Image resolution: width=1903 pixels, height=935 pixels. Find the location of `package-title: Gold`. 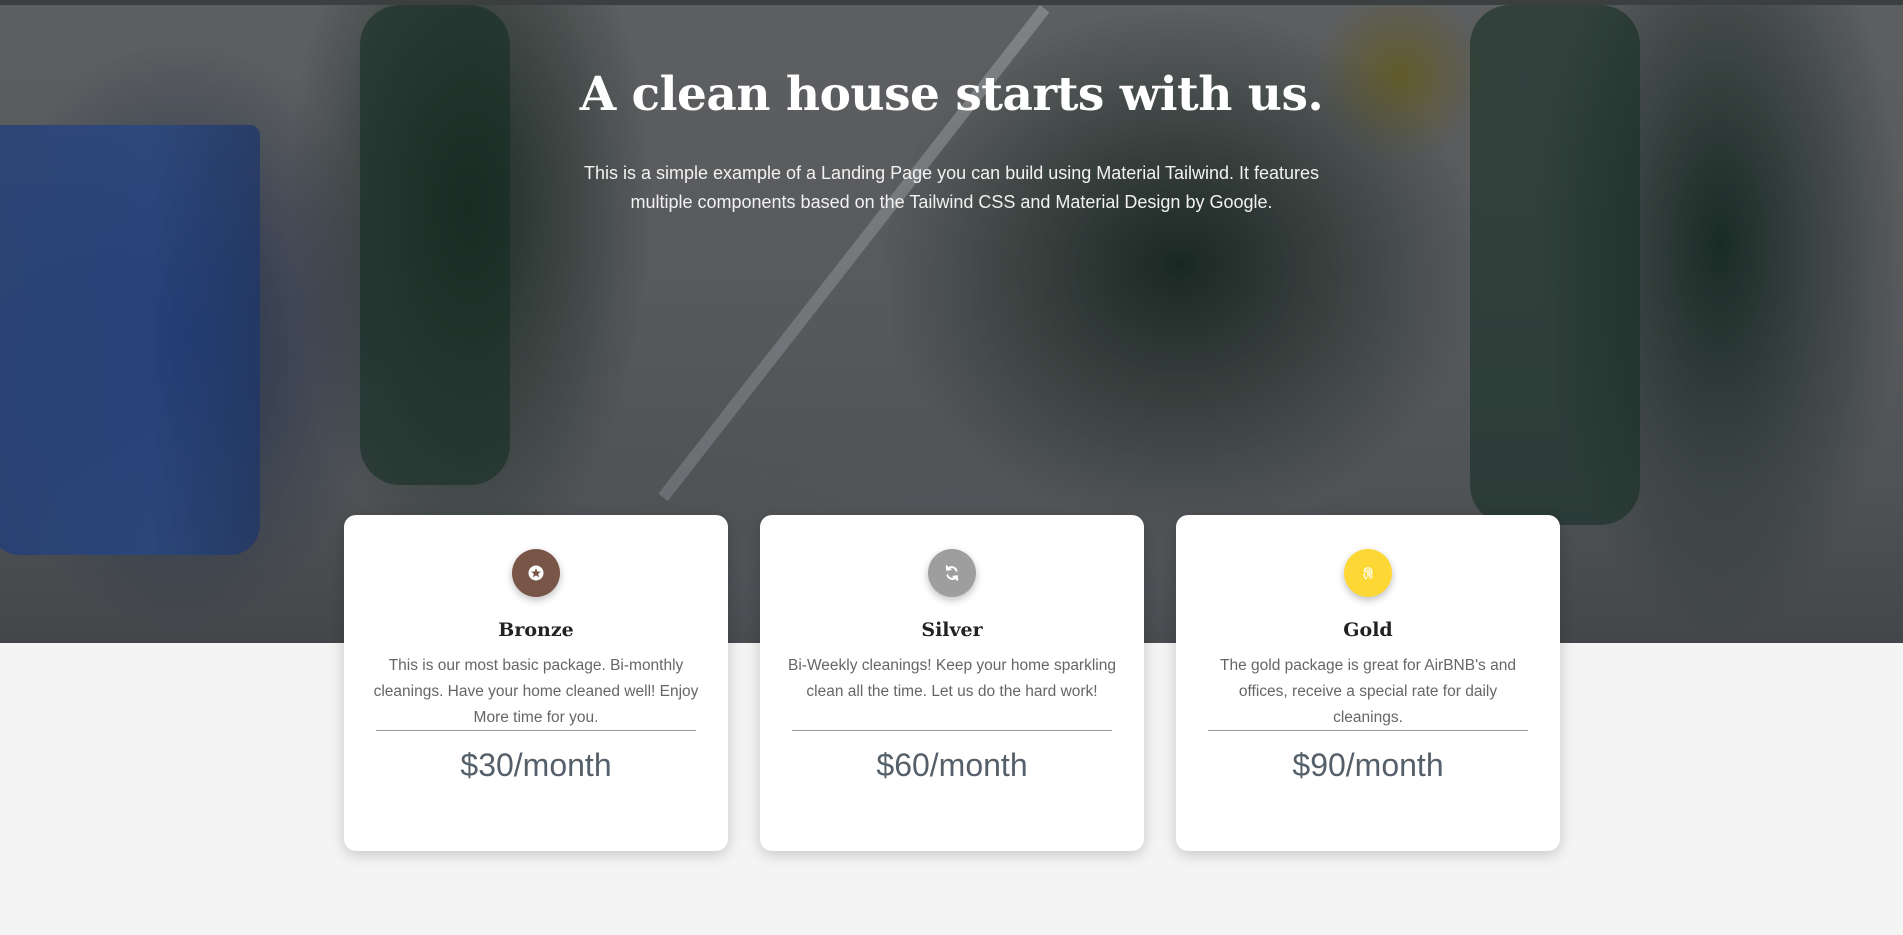

package-title: Gold is located at coordinates (1368, 630).